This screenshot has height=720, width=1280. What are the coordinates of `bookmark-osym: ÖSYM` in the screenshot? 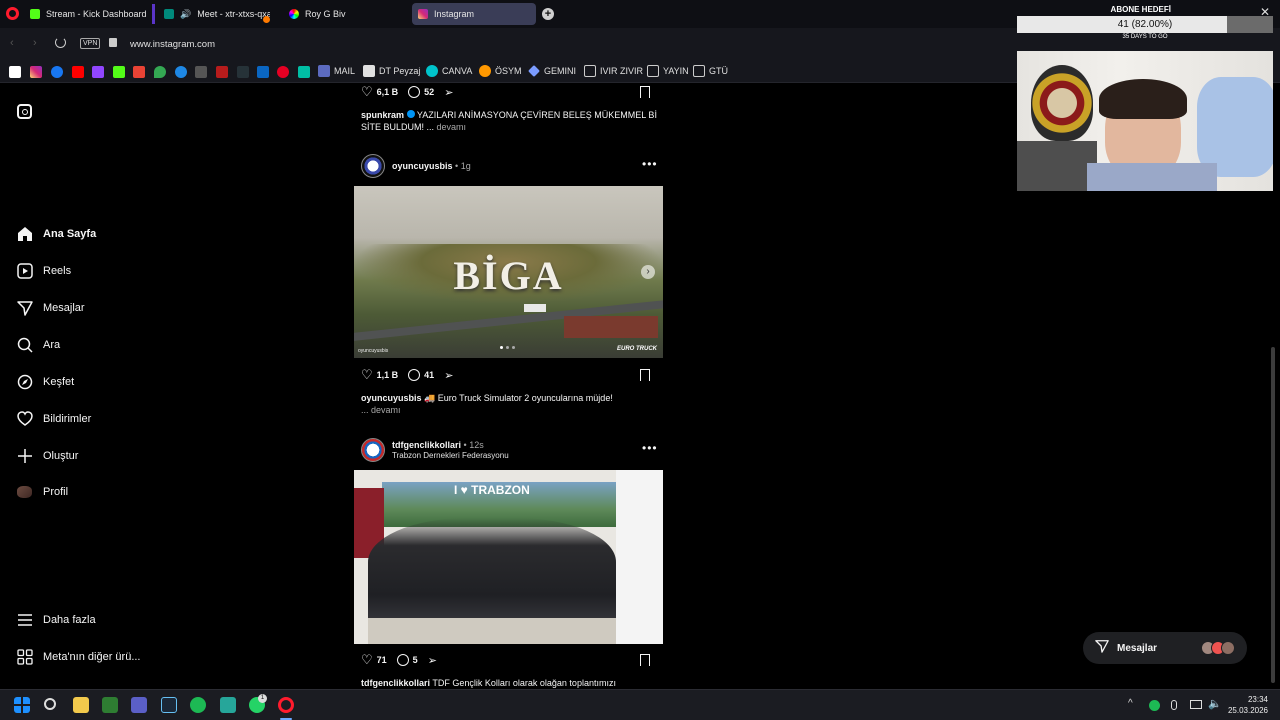 It's located at (500, 71).